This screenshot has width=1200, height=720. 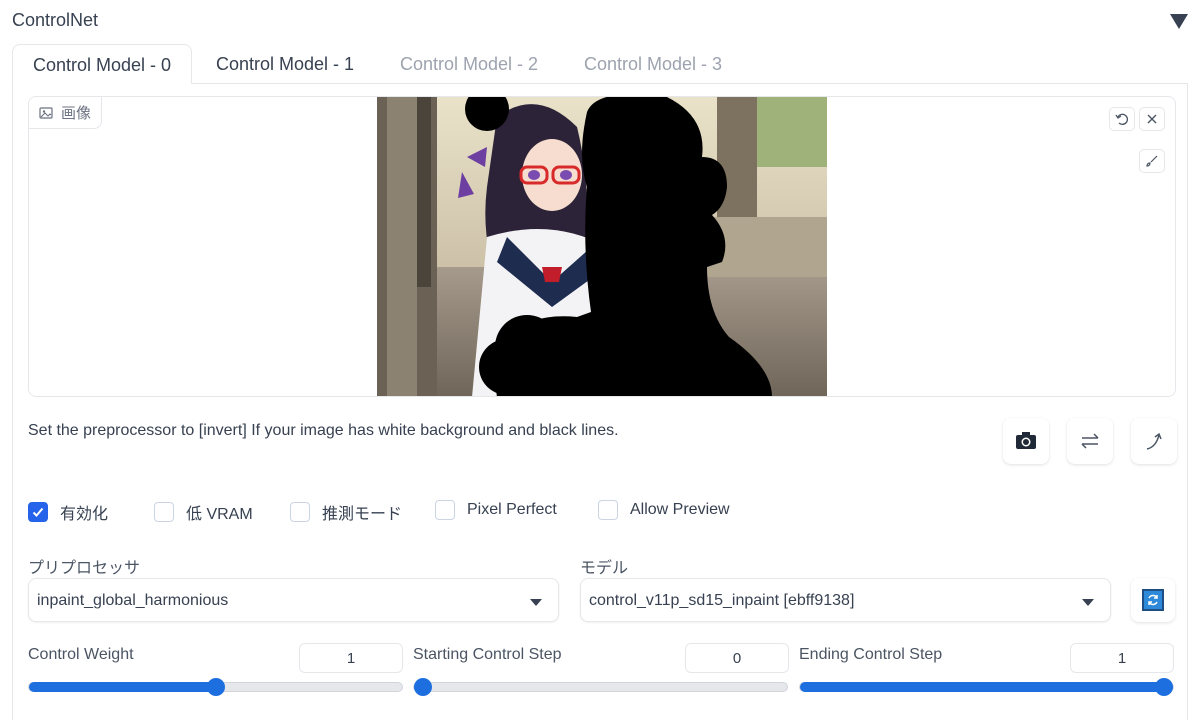 What do you see at coordinates (164, 512) in the screenshot?
I see `checkbox-low-vram-box` at bounding box center [164, 512].